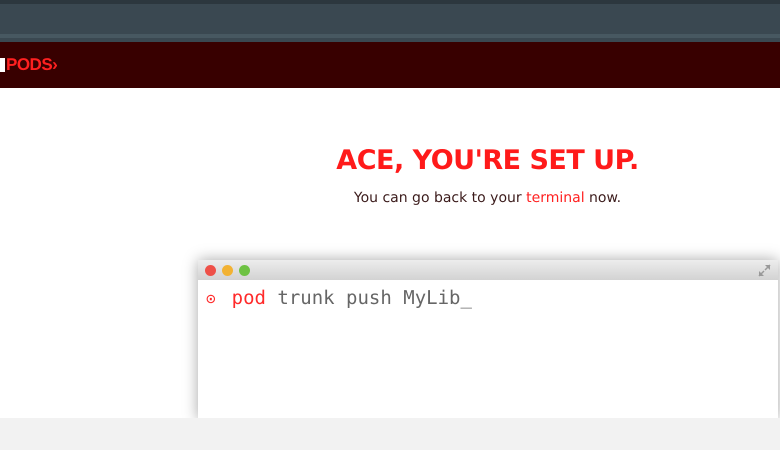 This screenshot has width=780, height=450. I want to click on instruction-text: You can go back to your terminal now., so click(487, 198).